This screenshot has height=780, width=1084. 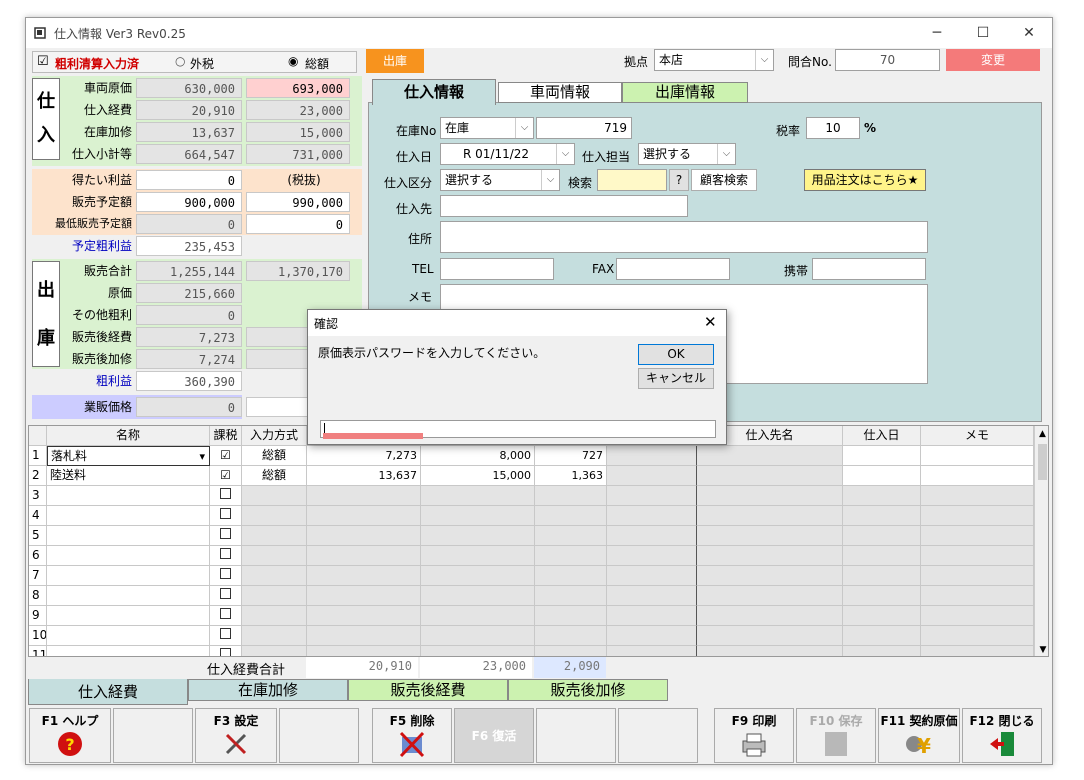 I want to click on item-name: 陸送料, so click(x=128, y=476).